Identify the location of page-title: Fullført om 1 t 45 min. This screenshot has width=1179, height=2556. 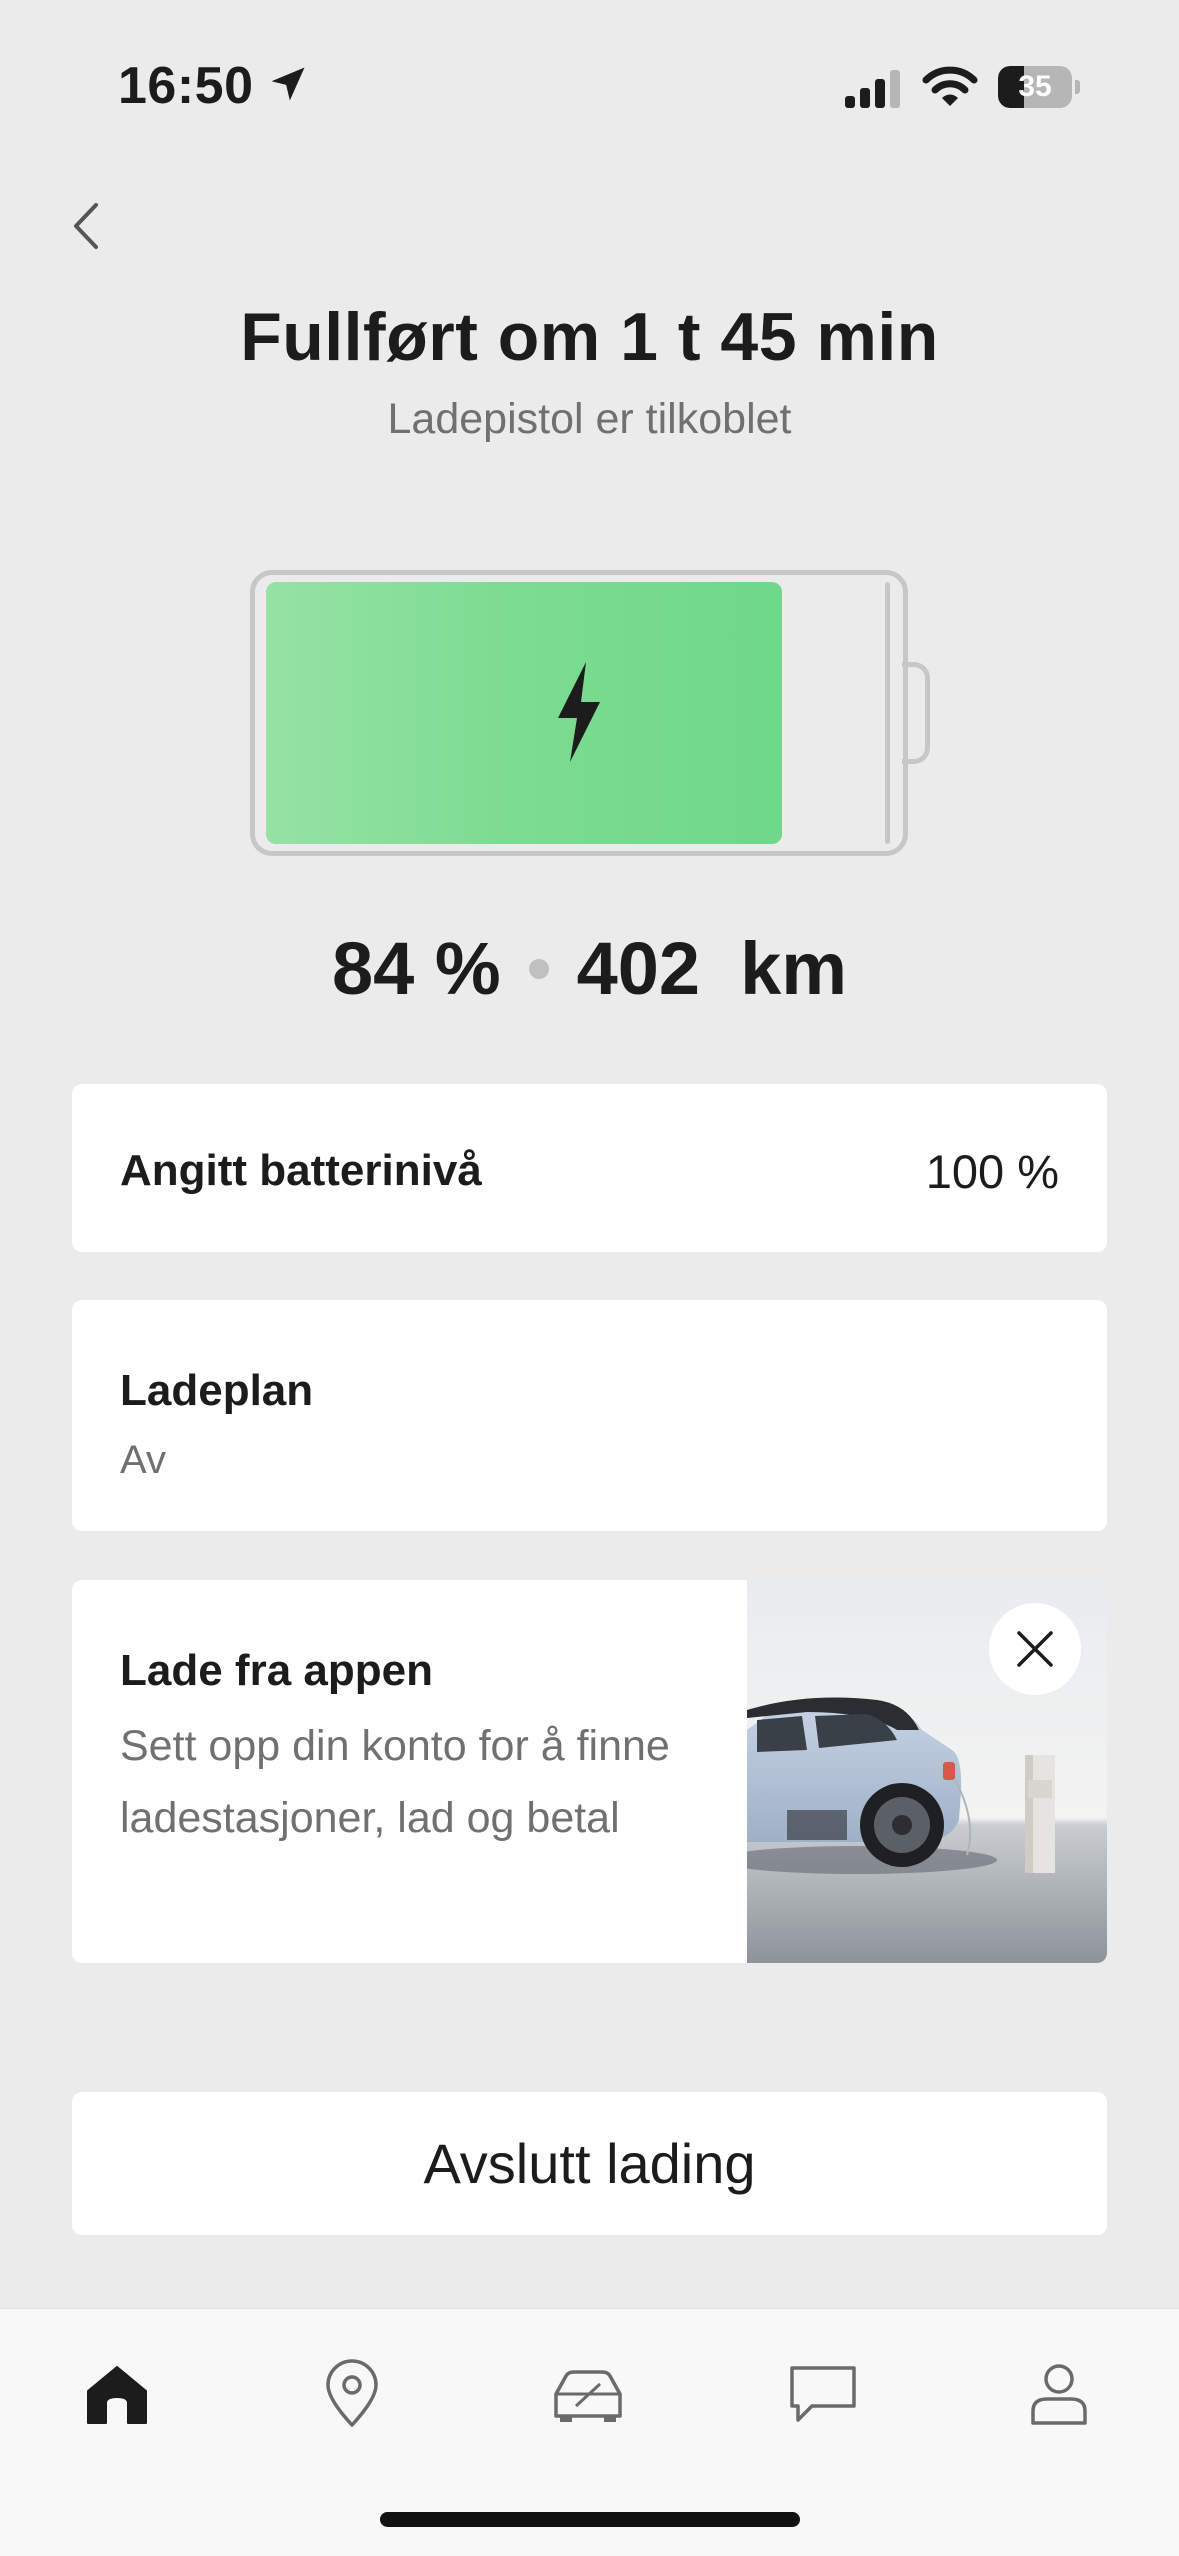
(589, 337).